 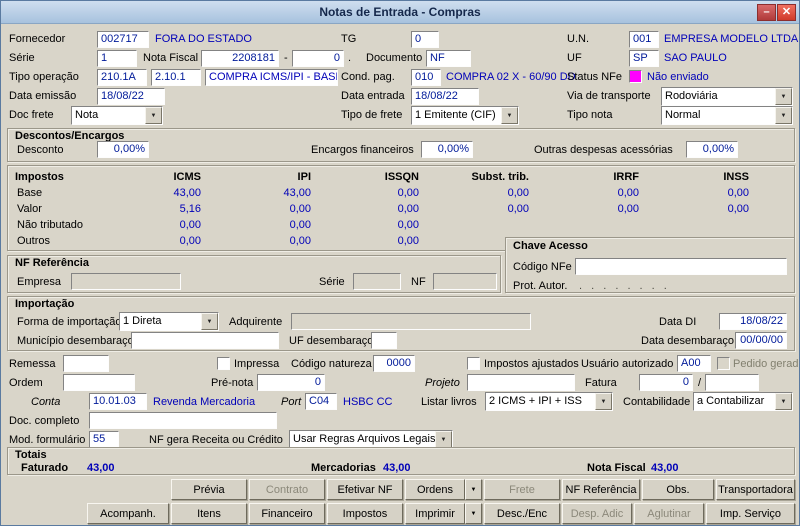 What do you see at coordinates (142, 321) in the screenshot?
I see `forma-importacao-value: 1 Direta` at bounding box center [142, 321].